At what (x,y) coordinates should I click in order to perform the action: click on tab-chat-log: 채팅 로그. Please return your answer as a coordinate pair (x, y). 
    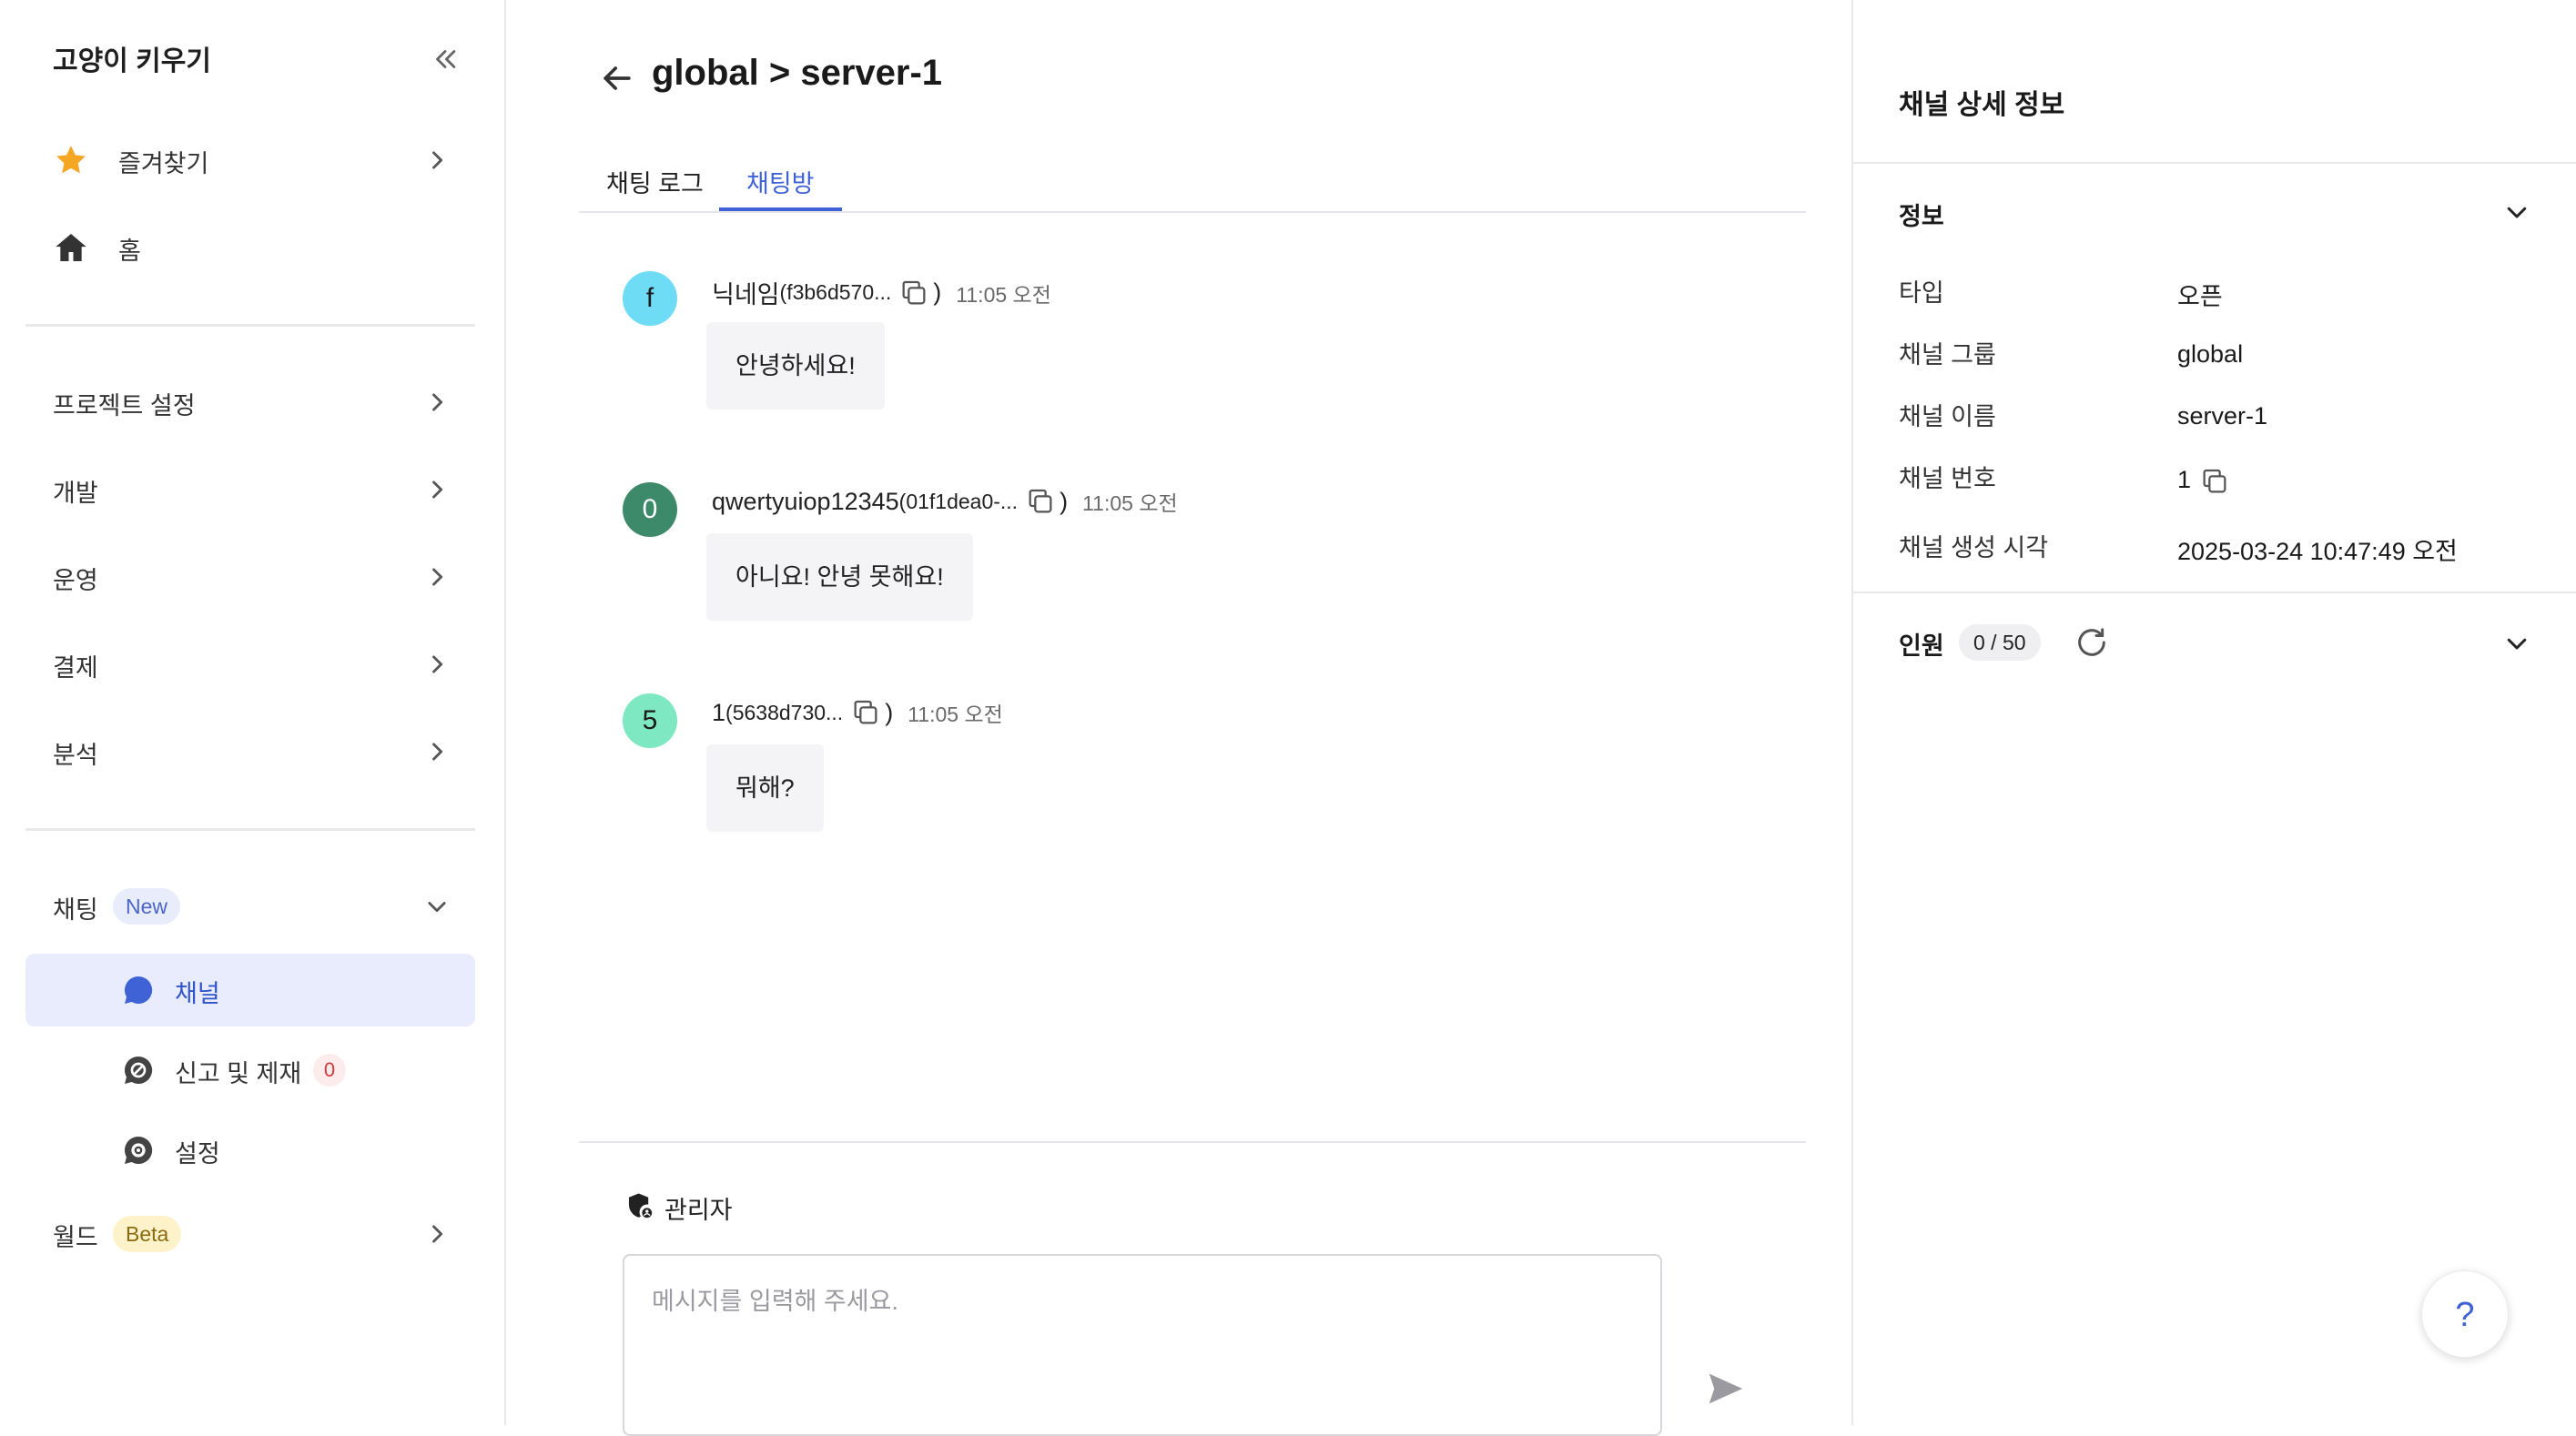
    Looking at the image, I should click on (655, 189).